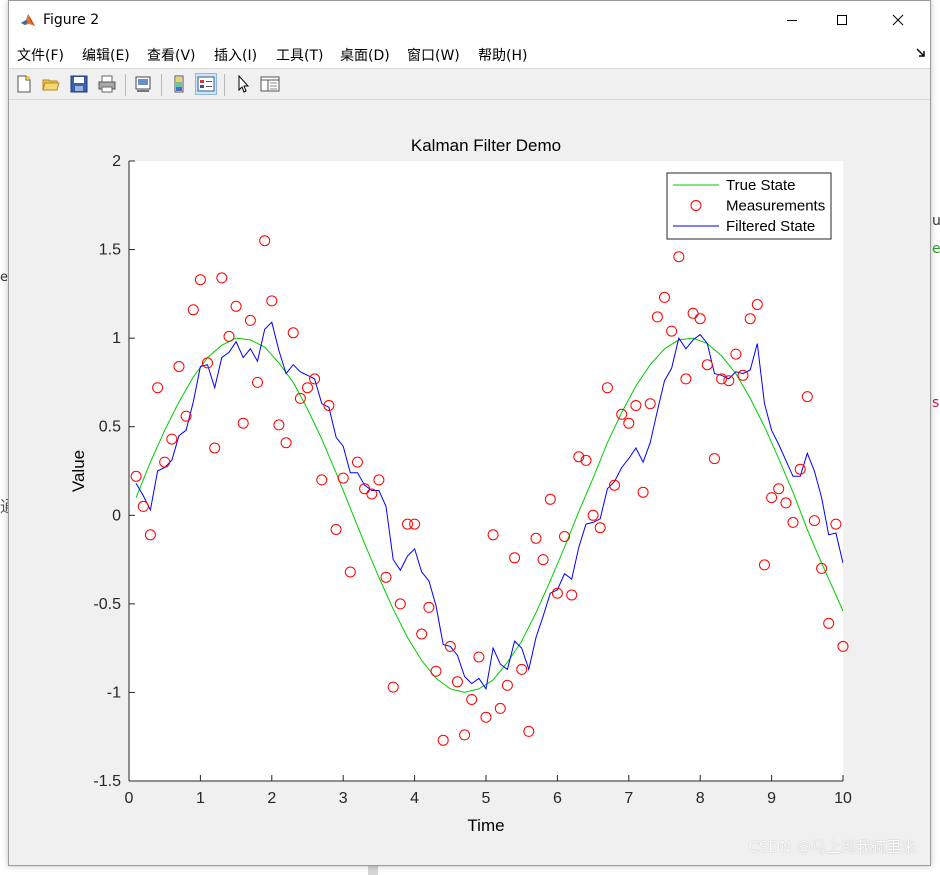  What do you see at coordinates (107, 781) in the screenshot?
I see `y-tick-label: -1.5` at bounding box center [107, 781].